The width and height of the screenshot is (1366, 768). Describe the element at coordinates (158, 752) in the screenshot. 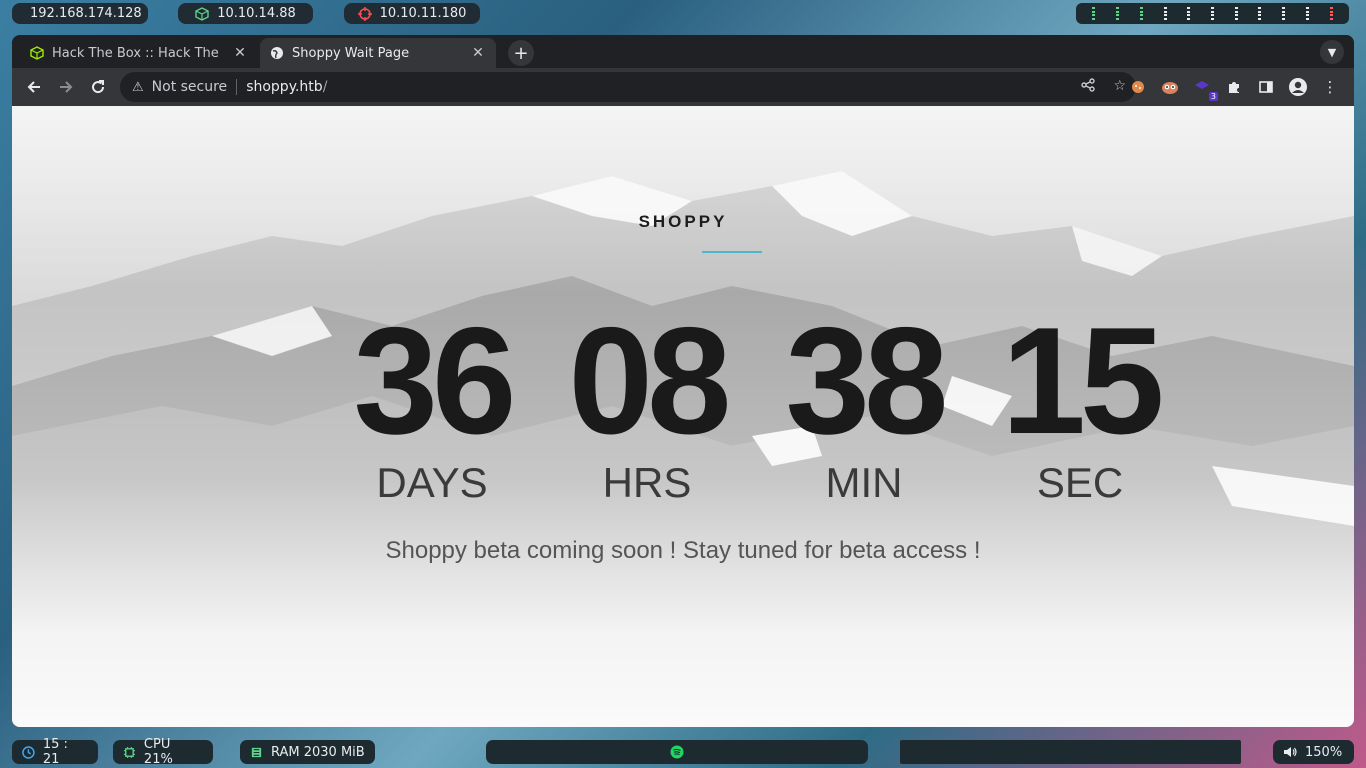

I see `cpu-text: CPU 21%` at that location.